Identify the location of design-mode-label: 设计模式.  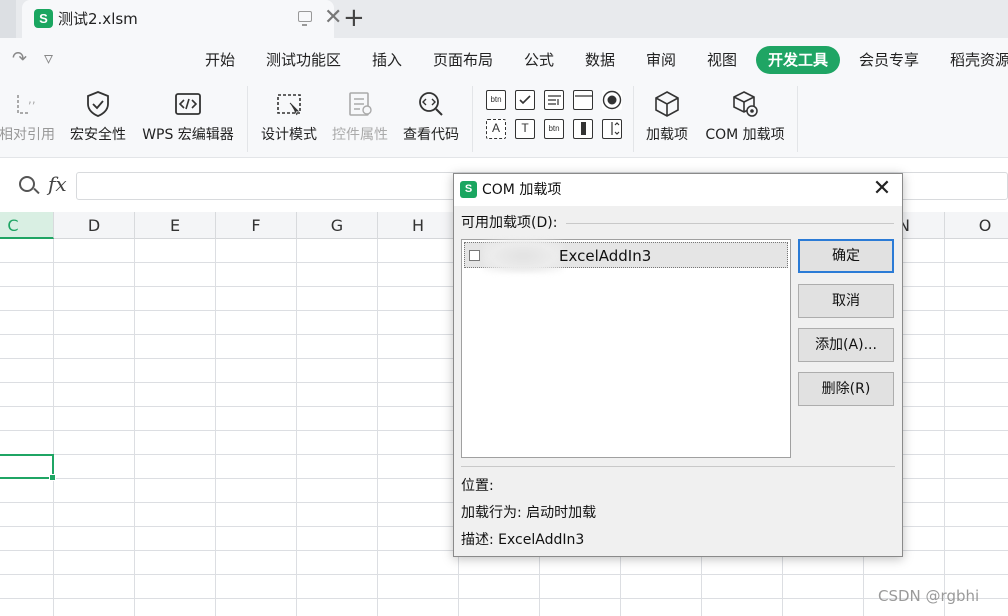
(289, 135).